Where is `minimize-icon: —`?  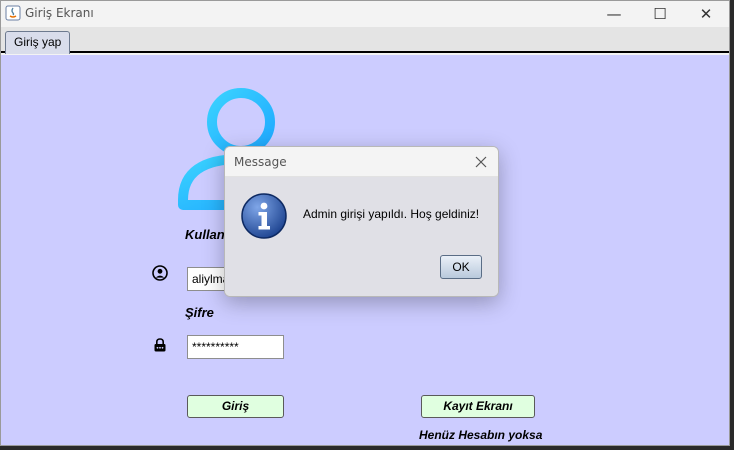 minimize-icon: — is located at coordinates (614, 14).